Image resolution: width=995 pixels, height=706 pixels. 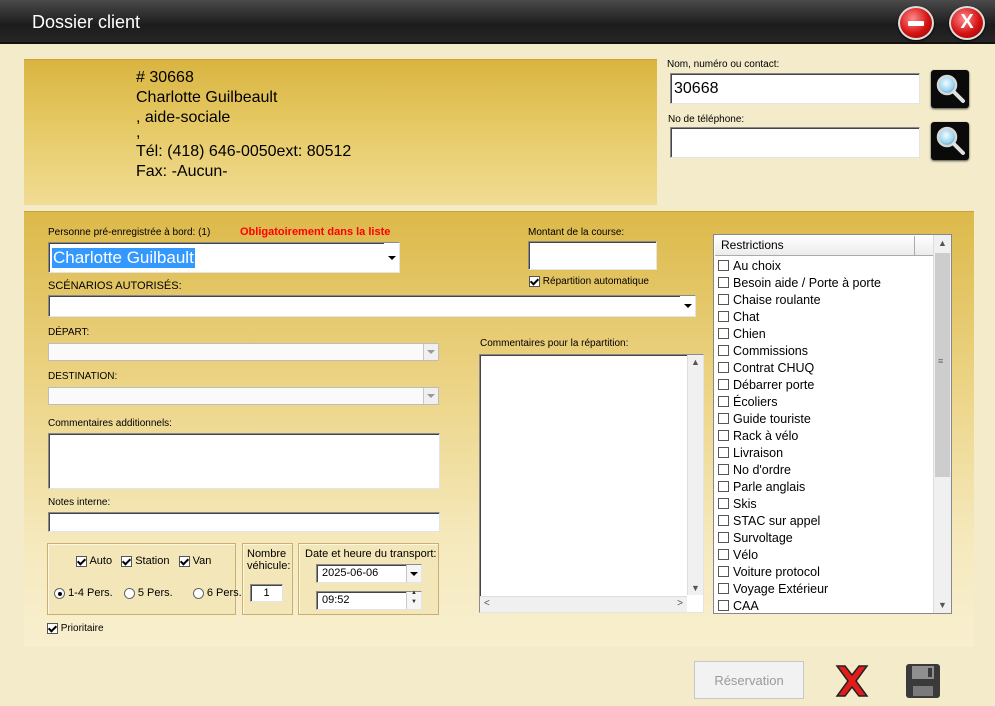 I want to click on time-spin-buttons: ▲ ▼, so click(x=413, y=599).